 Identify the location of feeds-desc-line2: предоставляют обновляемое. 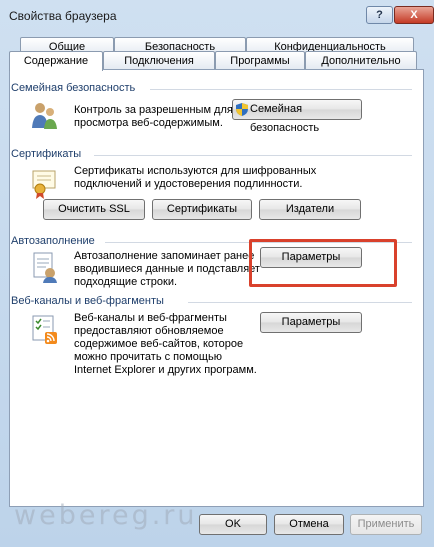
(149, 331).